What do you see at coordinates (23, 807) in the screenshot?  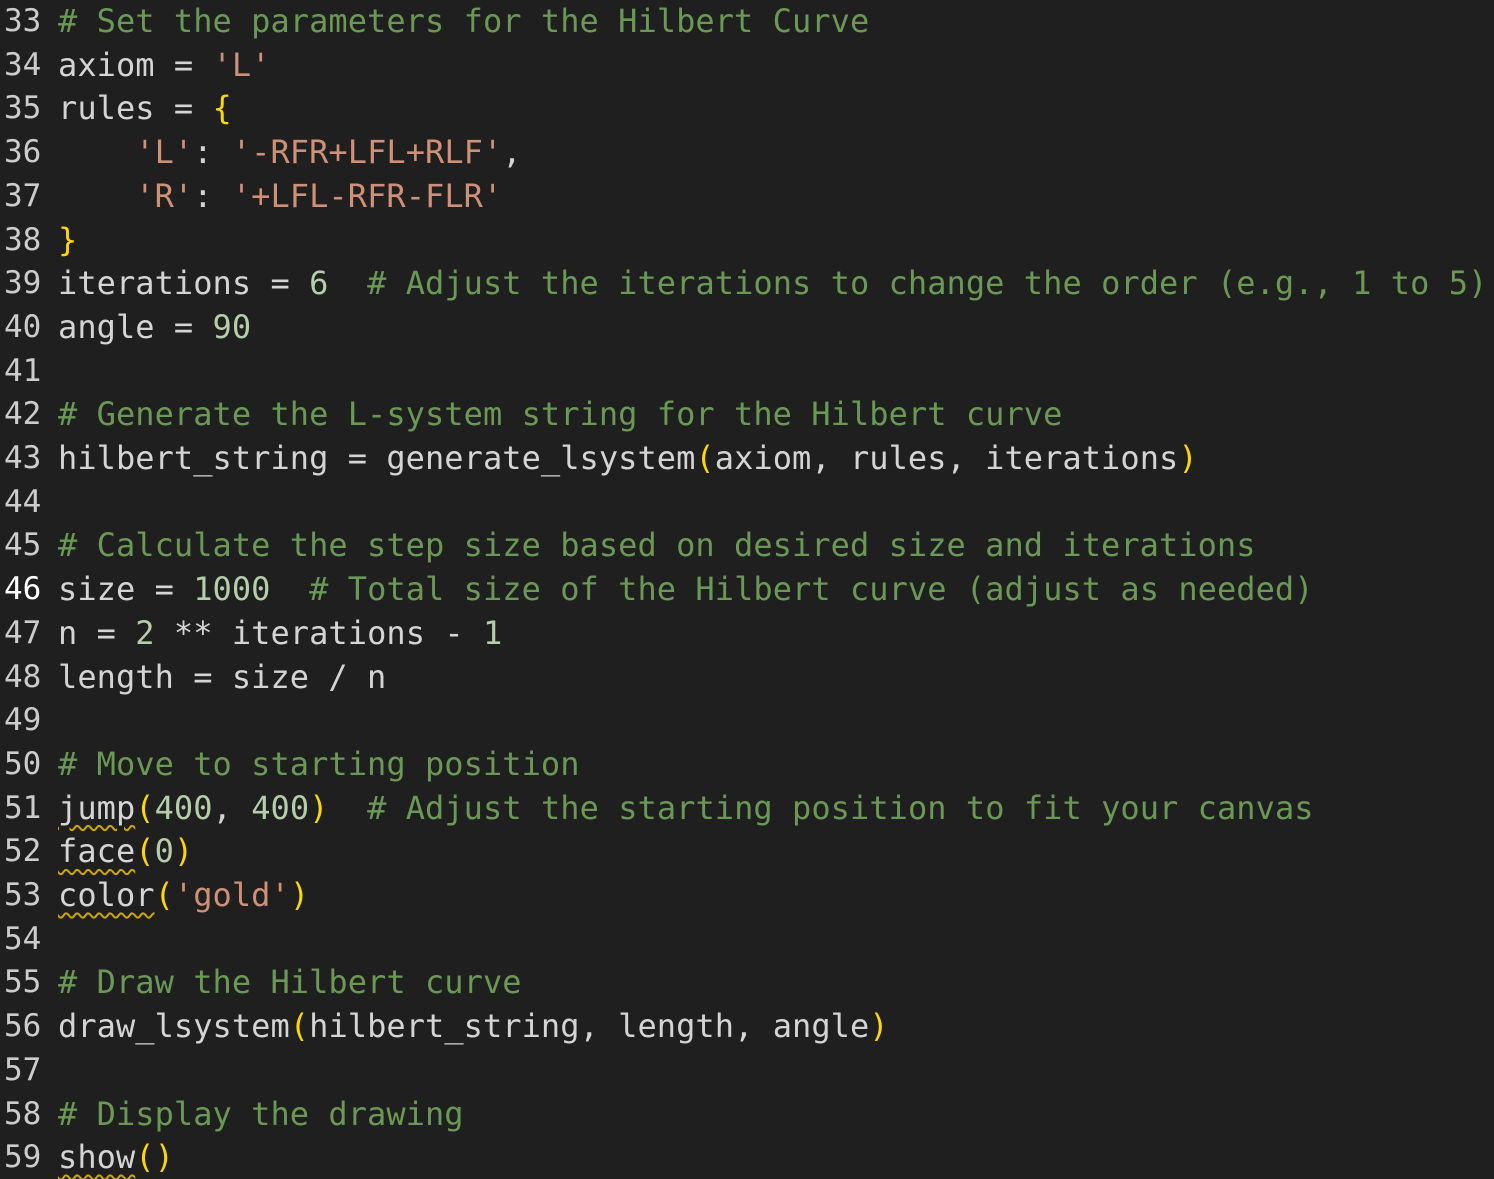 I see `line-number: 51` at bounding box center [23, 807].